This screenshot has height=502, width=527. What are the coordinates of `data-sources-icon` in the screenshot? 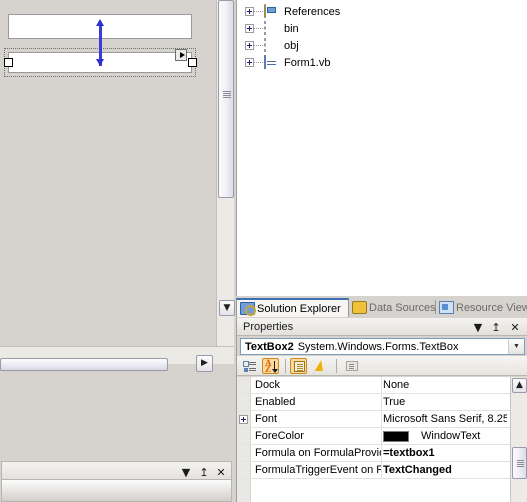 It's located at (359, 307).